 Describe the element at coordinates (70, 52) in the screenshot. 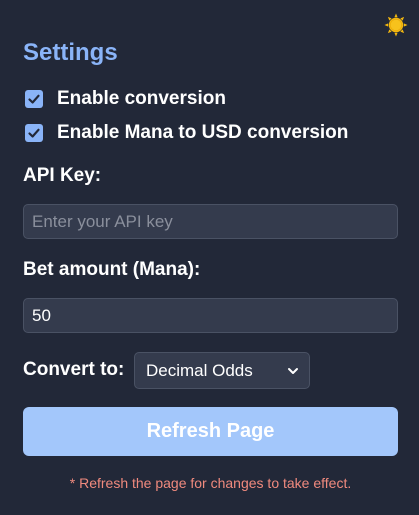

I see `page-title: Settings` at that location.